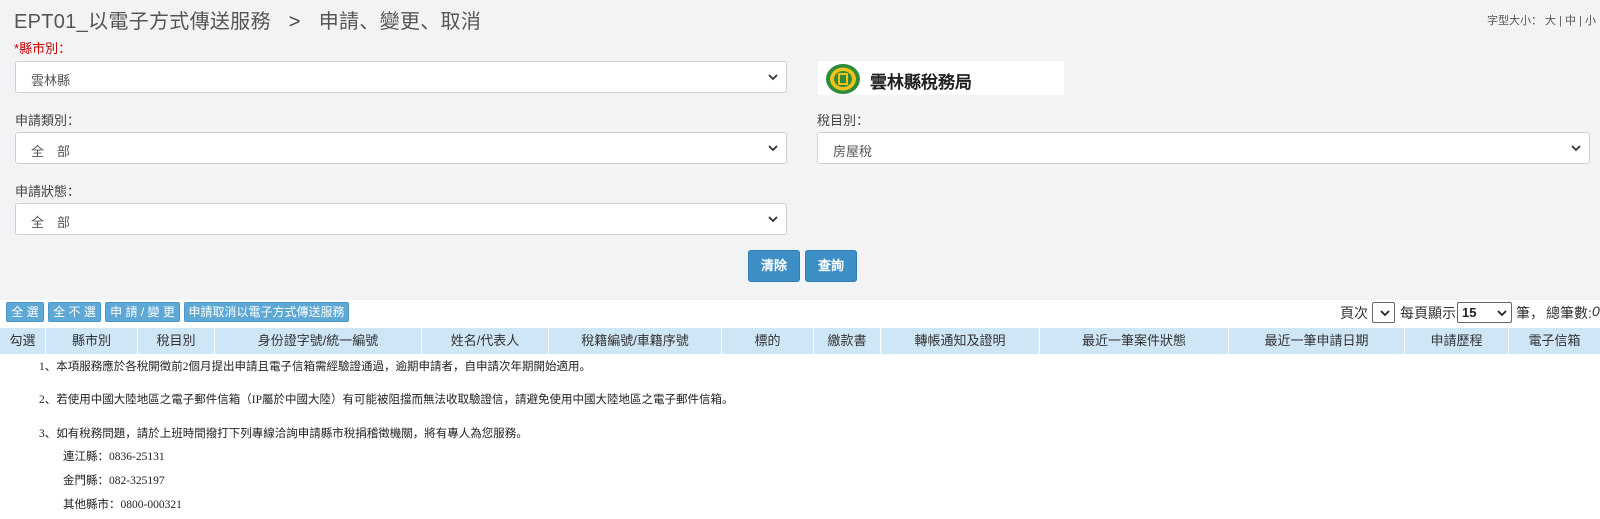  What do you see at coordinates (1570, 21) in the screenshot?
I see `font-medium-link: 中` at bounding box center [1570, 21].